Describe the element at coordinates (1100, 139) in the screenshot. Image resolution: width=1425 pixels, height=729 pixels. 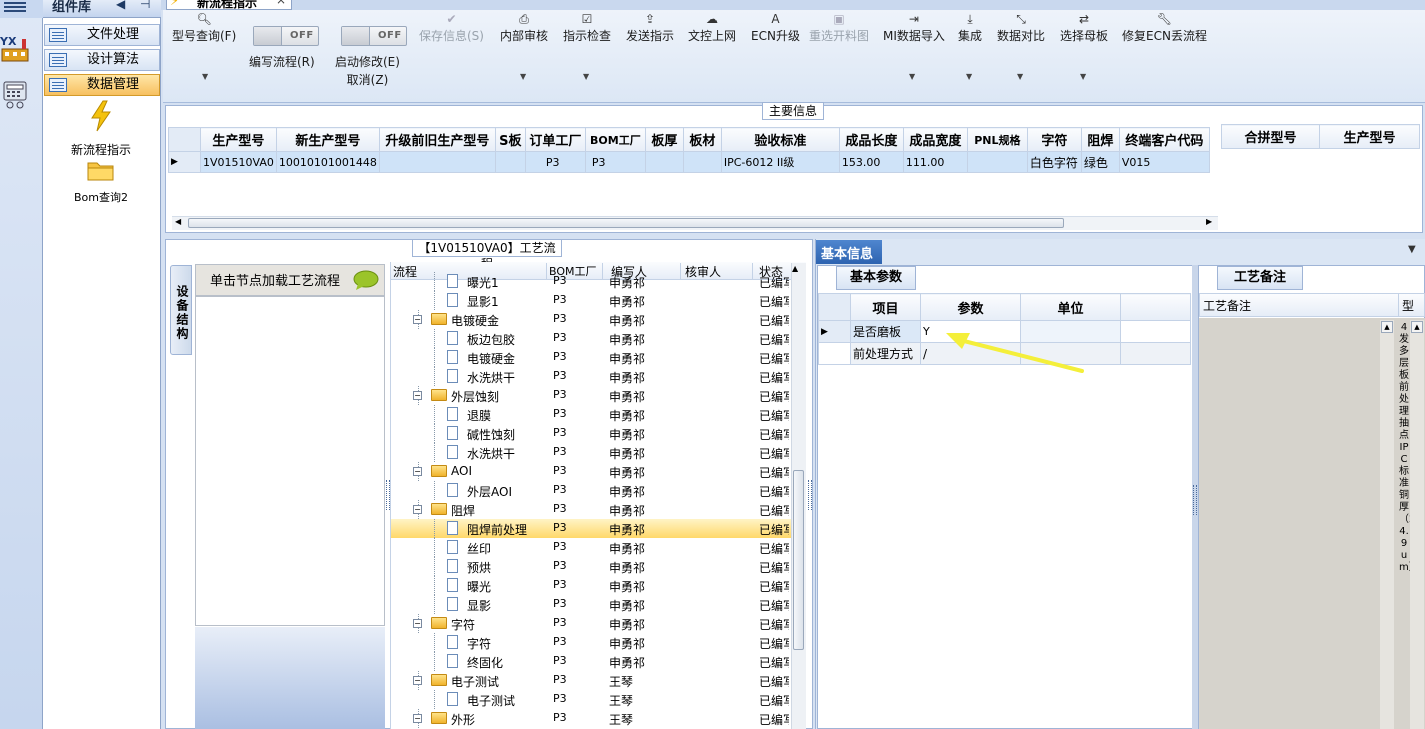
I see `column-header: 阻焊` at that location.